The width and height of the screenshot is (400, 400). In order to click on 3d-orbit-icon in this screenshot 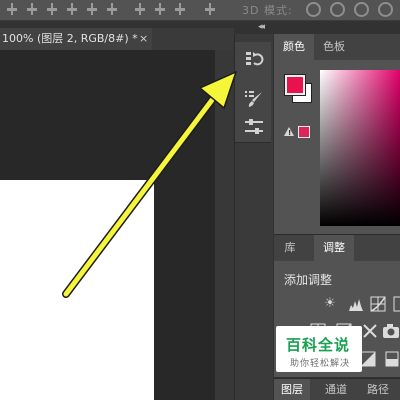, I will do `click(313, 9)`.